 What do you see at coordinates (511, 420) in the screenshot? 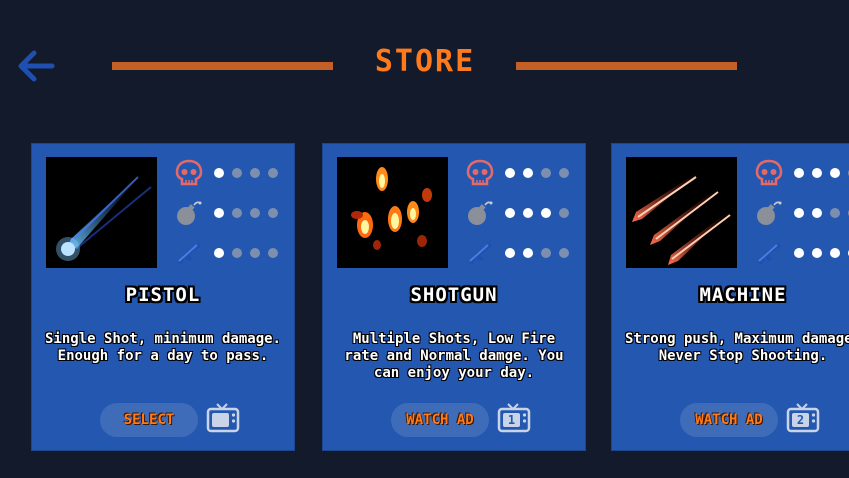
I see `tv-ad-count: 1` at bounding box center [511, 420].